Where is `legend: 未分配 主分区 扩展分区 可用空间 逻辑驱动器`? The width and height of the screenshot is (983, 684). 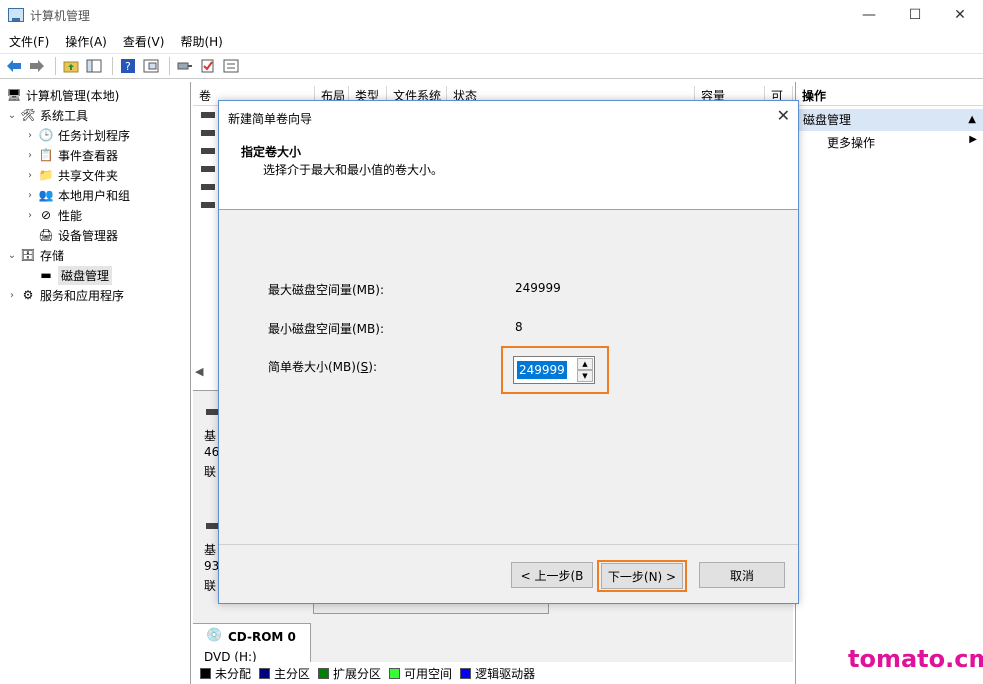
legend: 未分配 主分区 扩展分区 可用空间 逻辑驱动器 is located at coordinates (493, 673).